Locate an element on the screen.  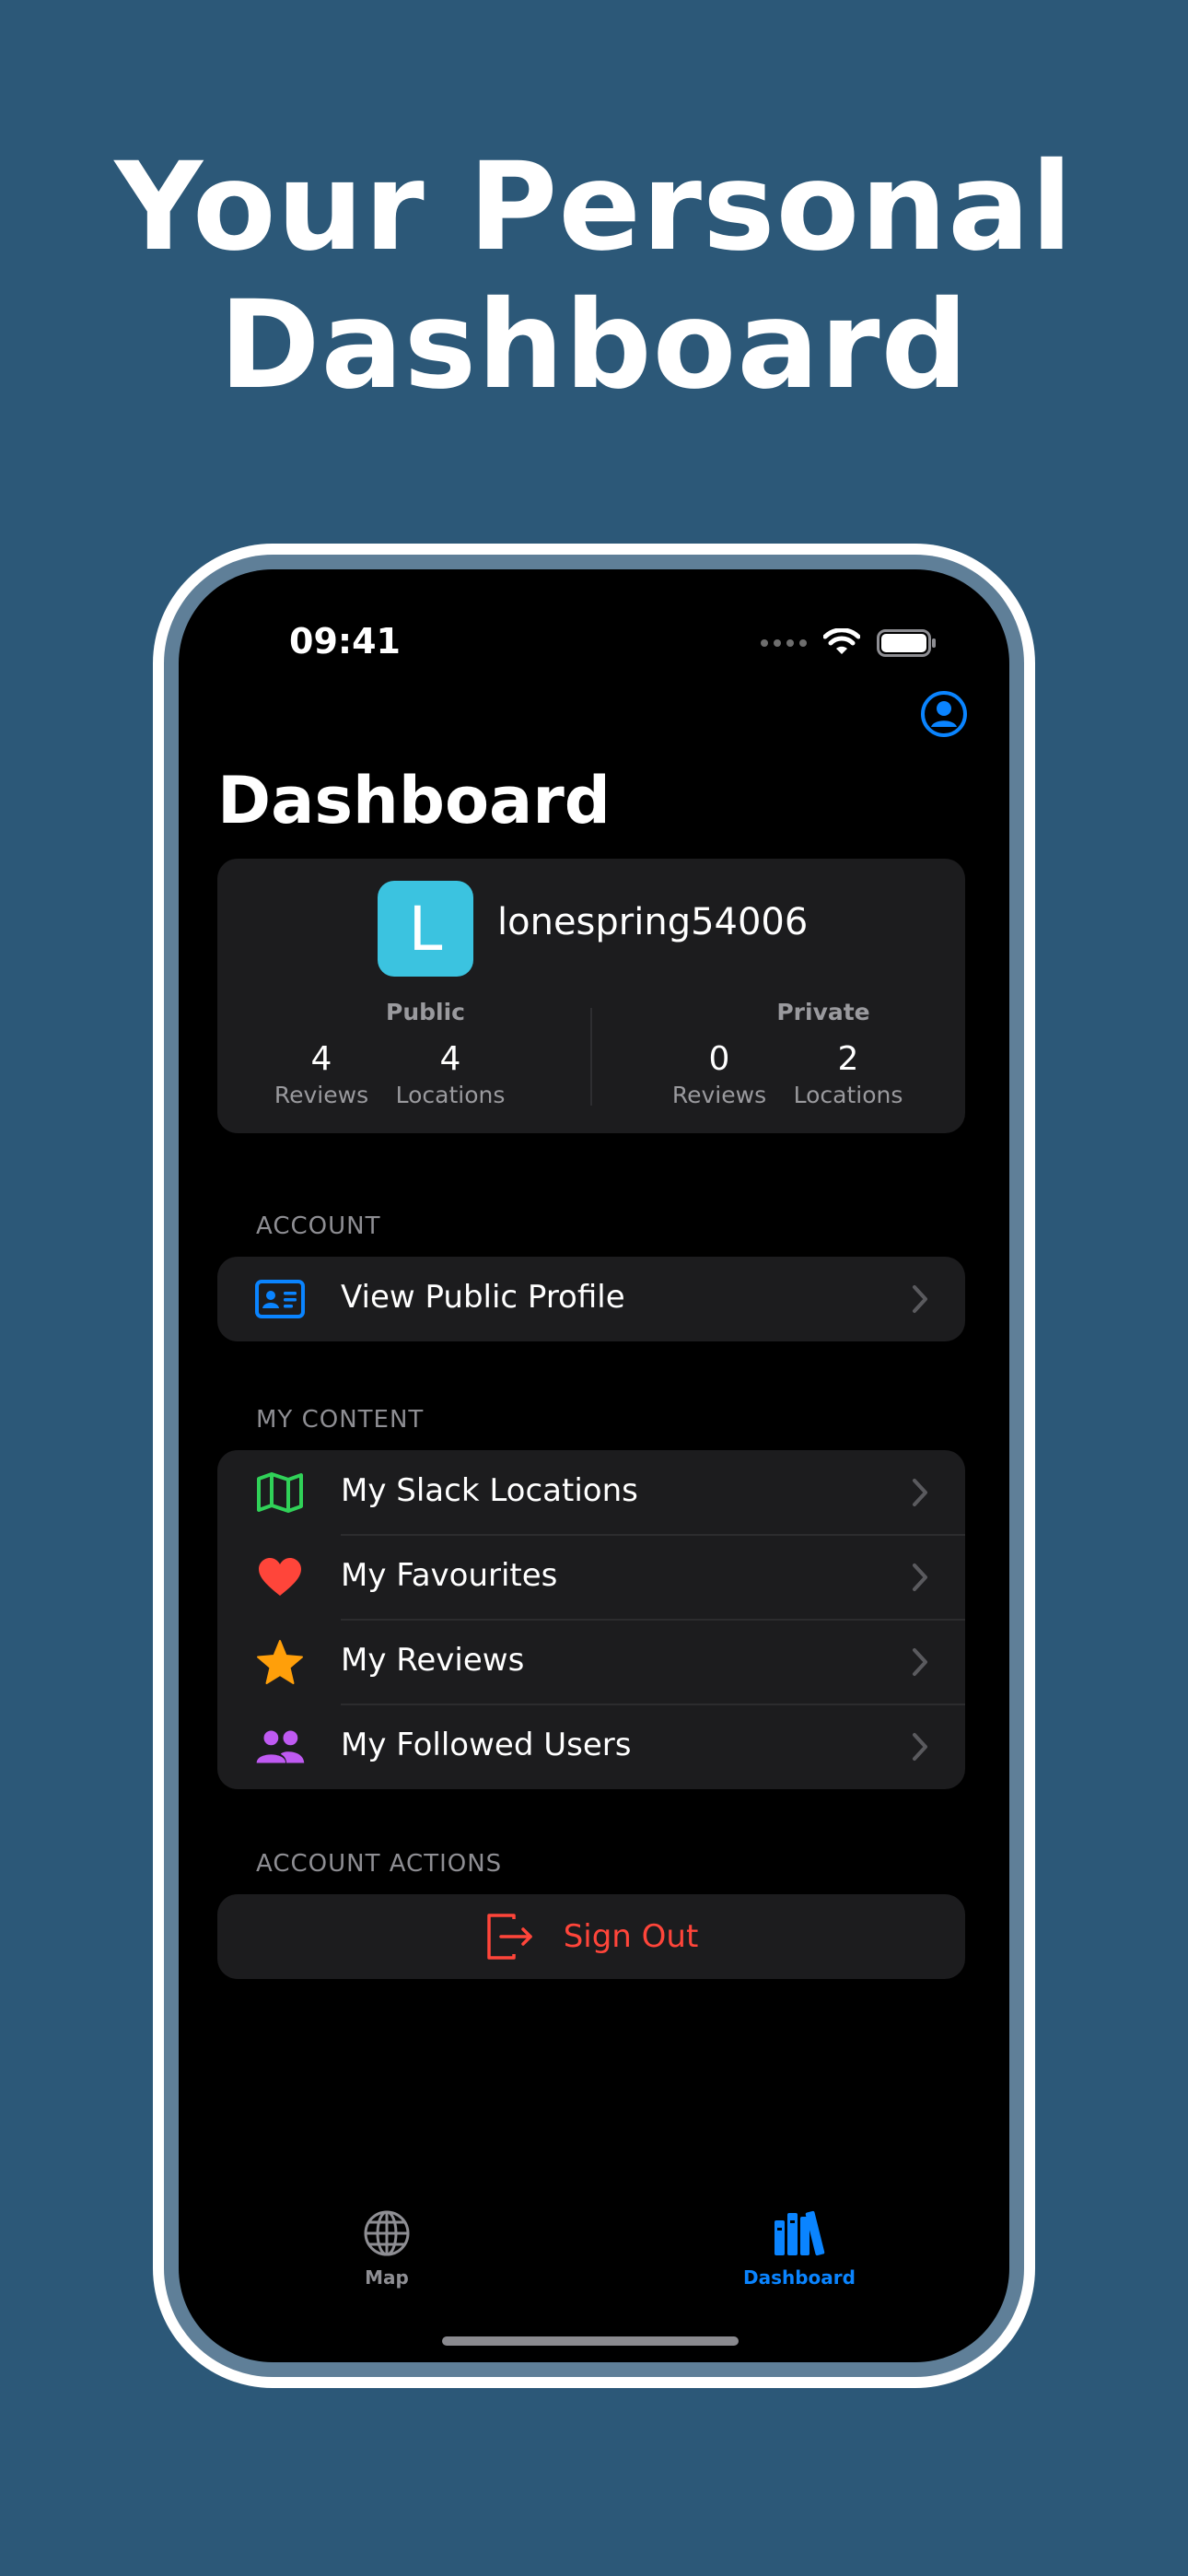
row-my-followed-users: My Followed Users is located at coordinates (591, 1746).